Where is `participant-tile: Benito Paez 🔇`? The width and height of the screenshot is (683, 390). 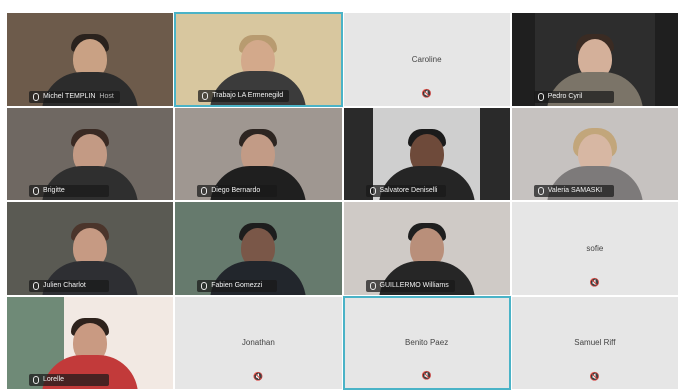 participant-tile: Benito Paez 🔇 is located at coordinates (426, 342).